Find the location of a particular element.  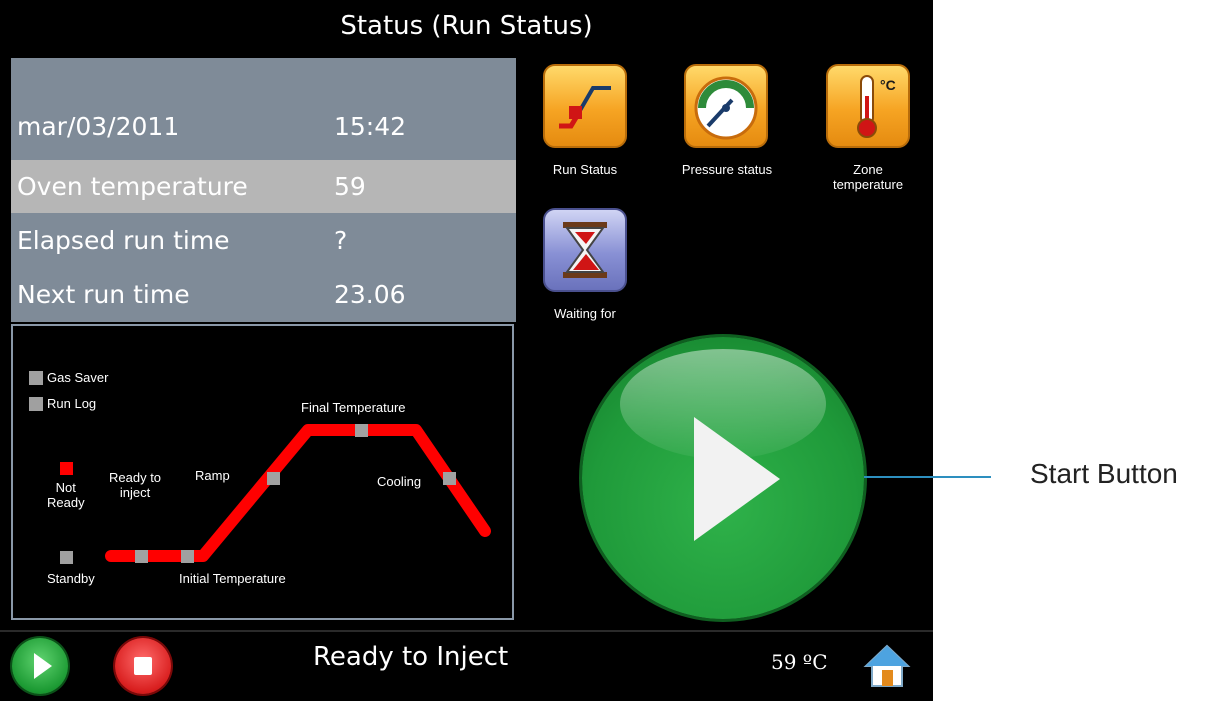

stop-button is located at coordinates (143, 666).